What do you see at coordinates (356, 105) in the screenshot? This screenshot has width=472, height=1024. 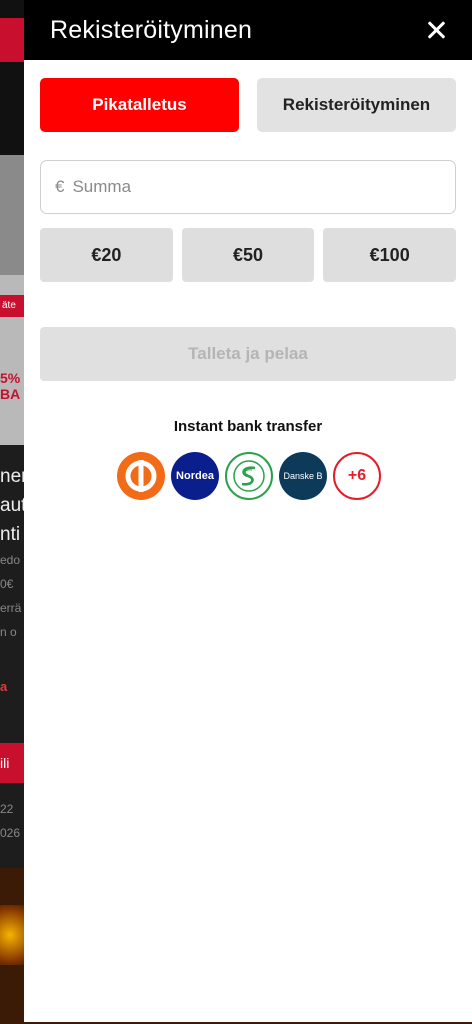 I see `tab-rekisteroityminen: Rekisteröityminen` at bounding box center [356, 105].